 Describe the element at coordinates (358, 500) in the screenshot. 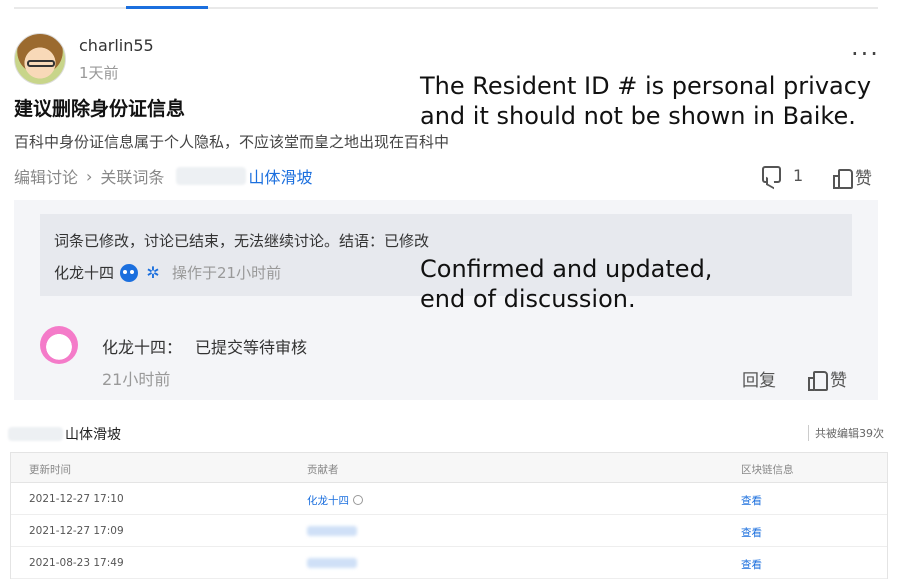

I see `badge-icon` at that location.